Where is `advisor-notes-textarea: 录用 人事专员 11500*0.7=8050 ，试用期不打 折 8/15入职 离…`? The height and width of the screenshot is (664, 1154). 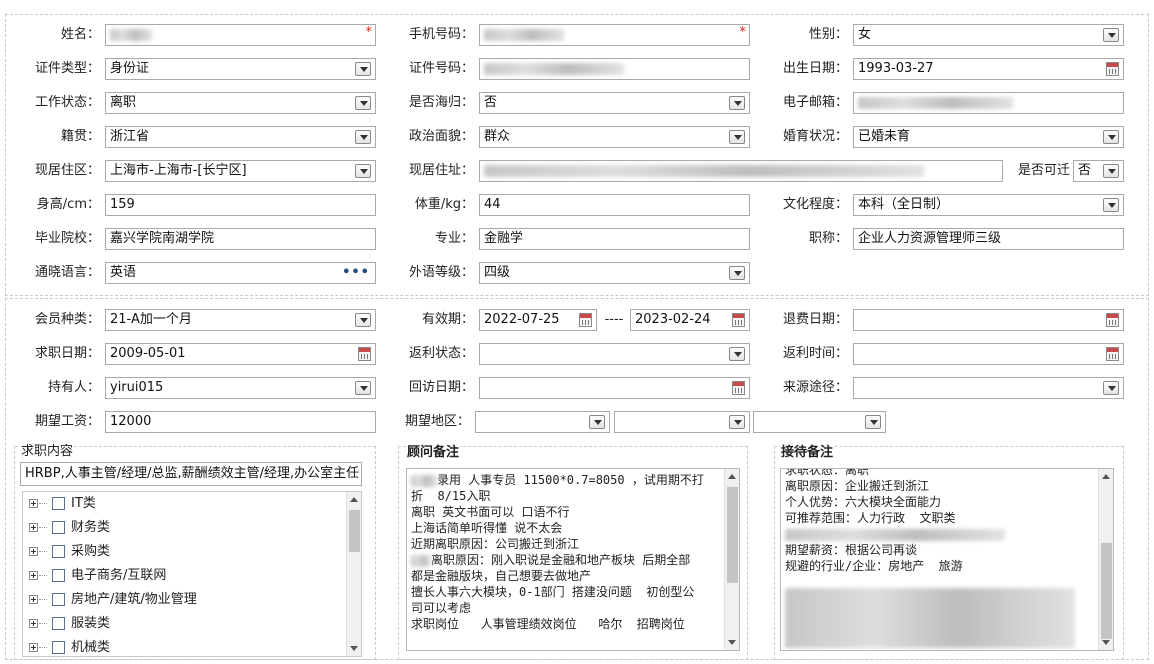 advisor-notes-textarea: 录用 人事专员 11500*0.7=8050 ，试用期不打 折 8/15入职 离… is located at coordinates (573, 559).